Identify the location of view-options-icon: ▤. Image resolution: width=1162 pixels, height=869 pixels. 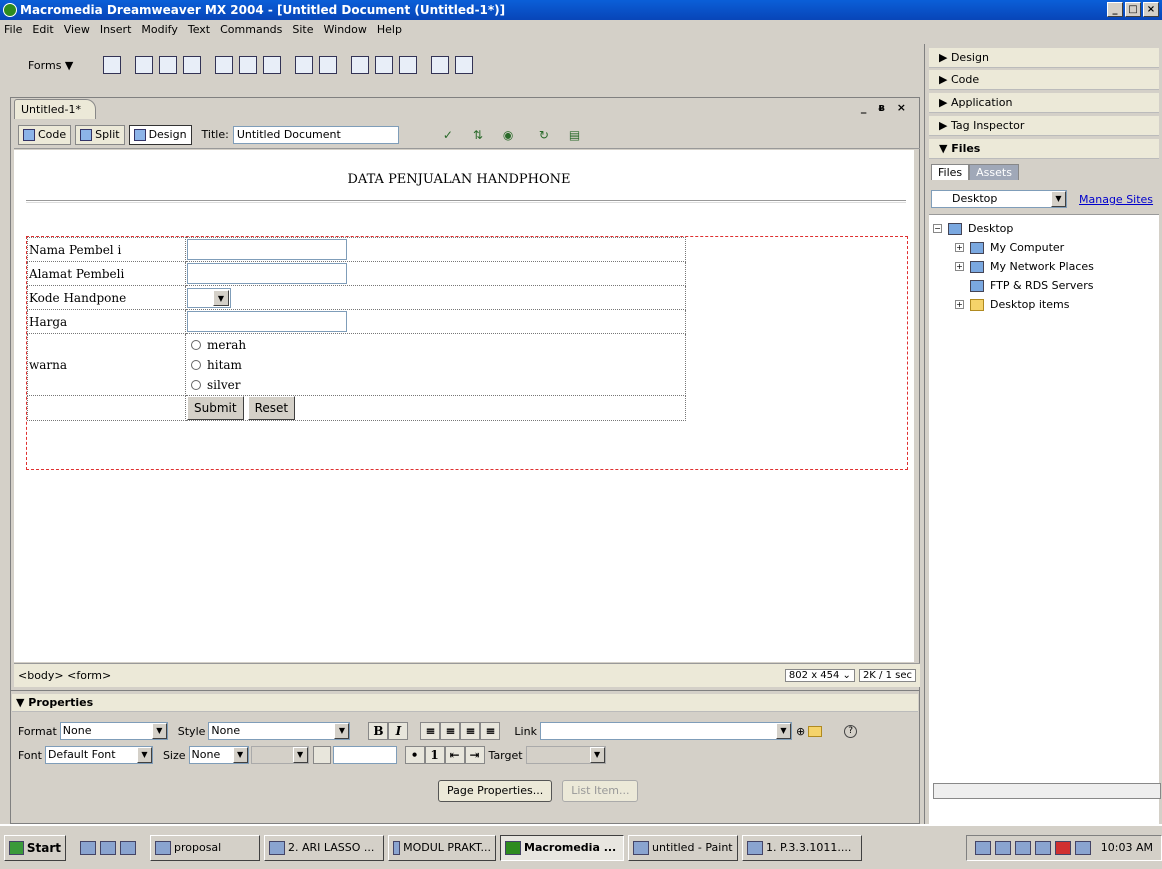
(578, 135).